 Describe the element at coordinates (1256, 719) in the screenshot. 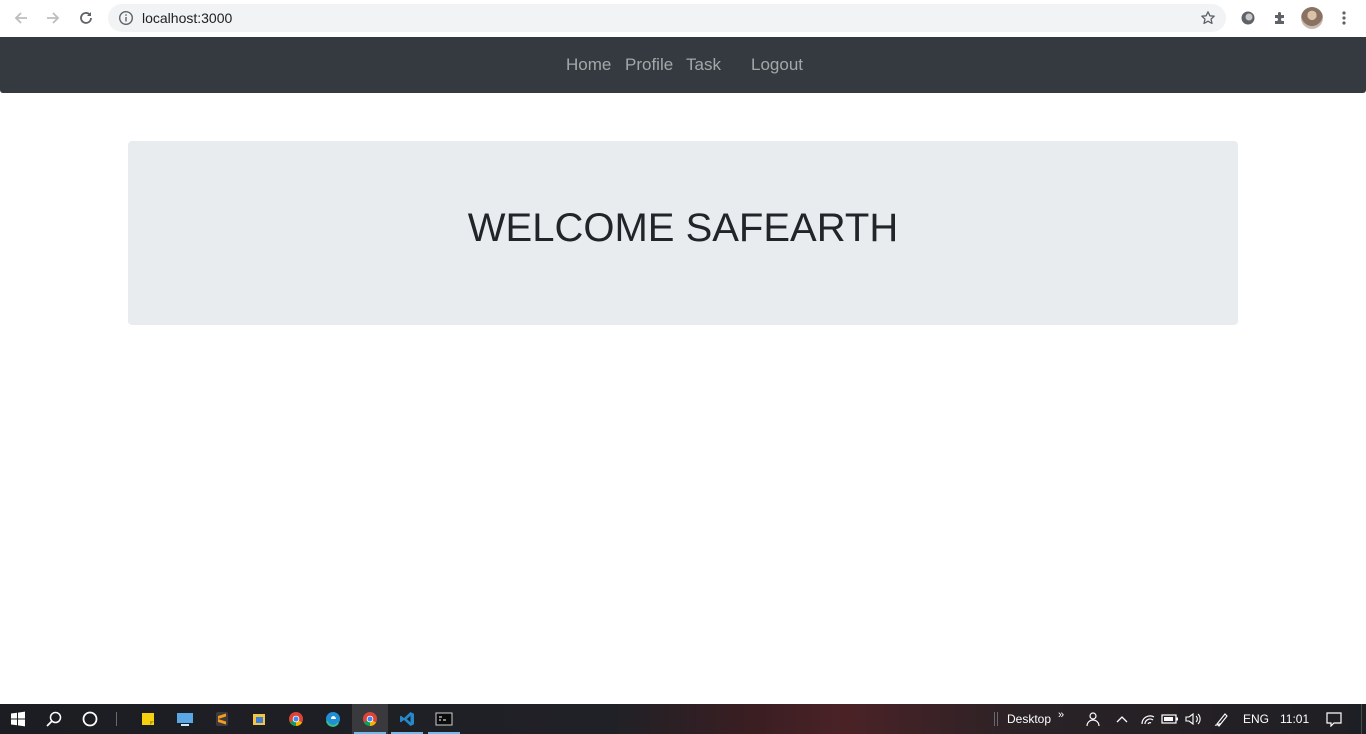

I see `language-indicator: ENG` at that location.